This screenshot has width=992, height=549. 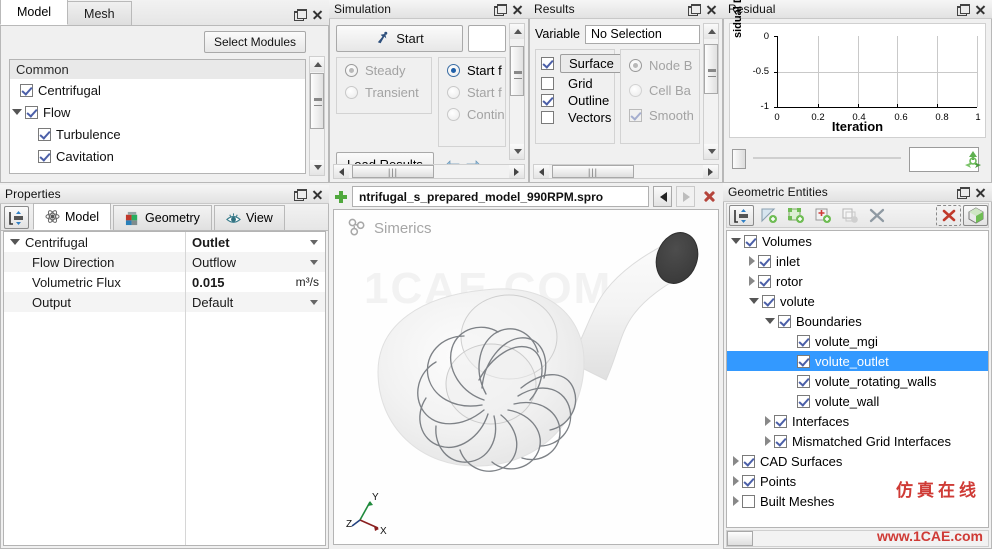 I want to click on tab-model: Model, so click(x=34, y=12).